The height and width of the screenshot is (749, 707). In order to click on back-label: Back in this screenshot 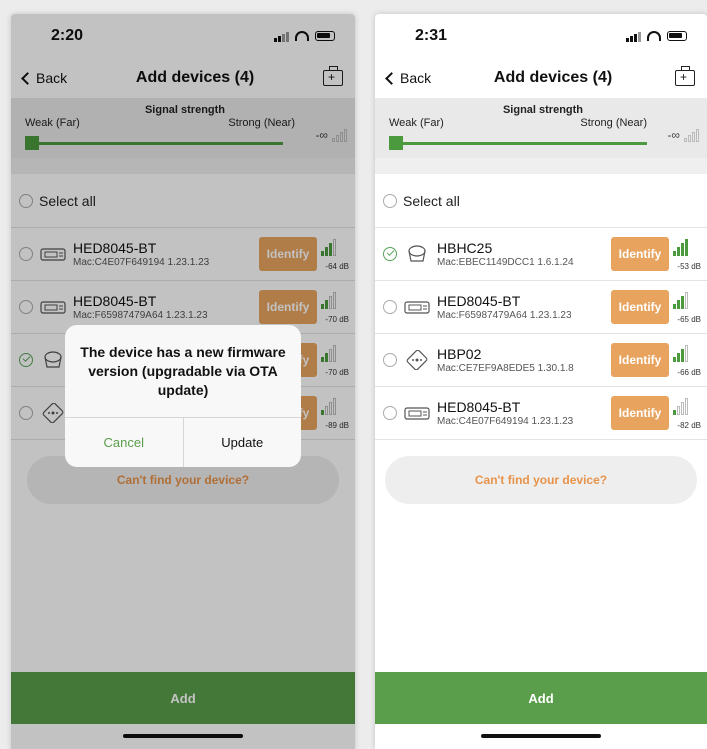, I will do `click(416, 78)`.